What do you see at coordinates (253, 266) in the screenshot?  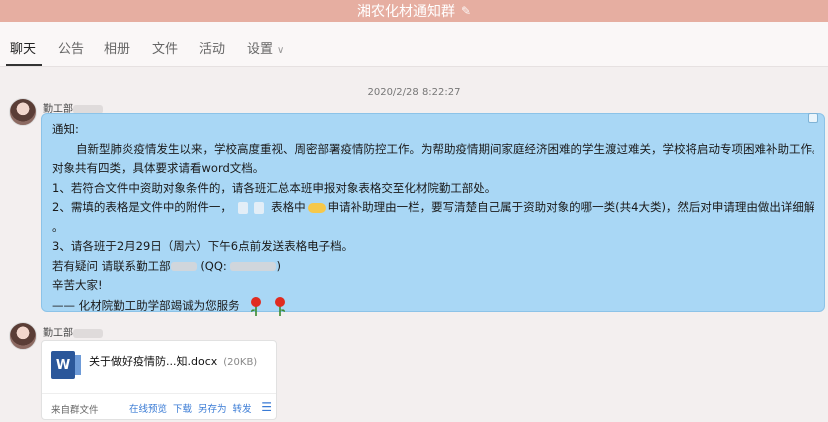 I see `redacted-qq` at bounding box center [253, 266].